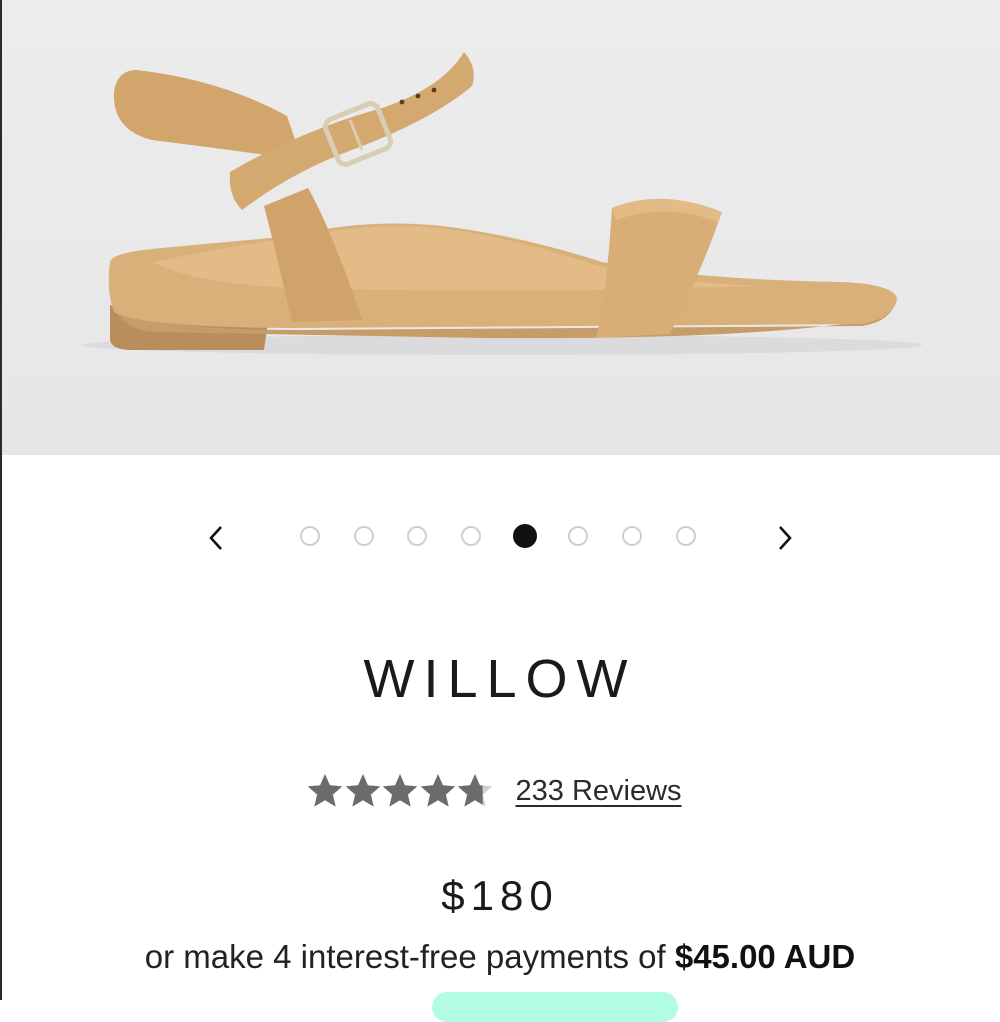 The width and height of the screenshot is (1000, 1022). I want to click on installment-prefix: or make 4 interest-free payments of, so click(409, 956).